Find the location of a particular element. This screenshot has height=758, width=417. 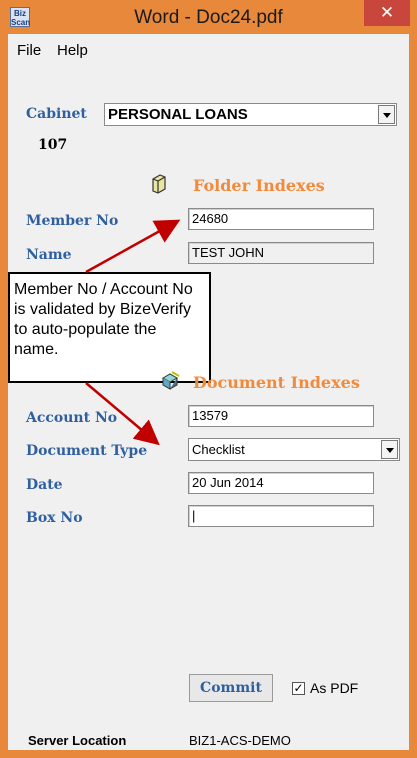

menu-file: File is located at coordinates (29, 50).